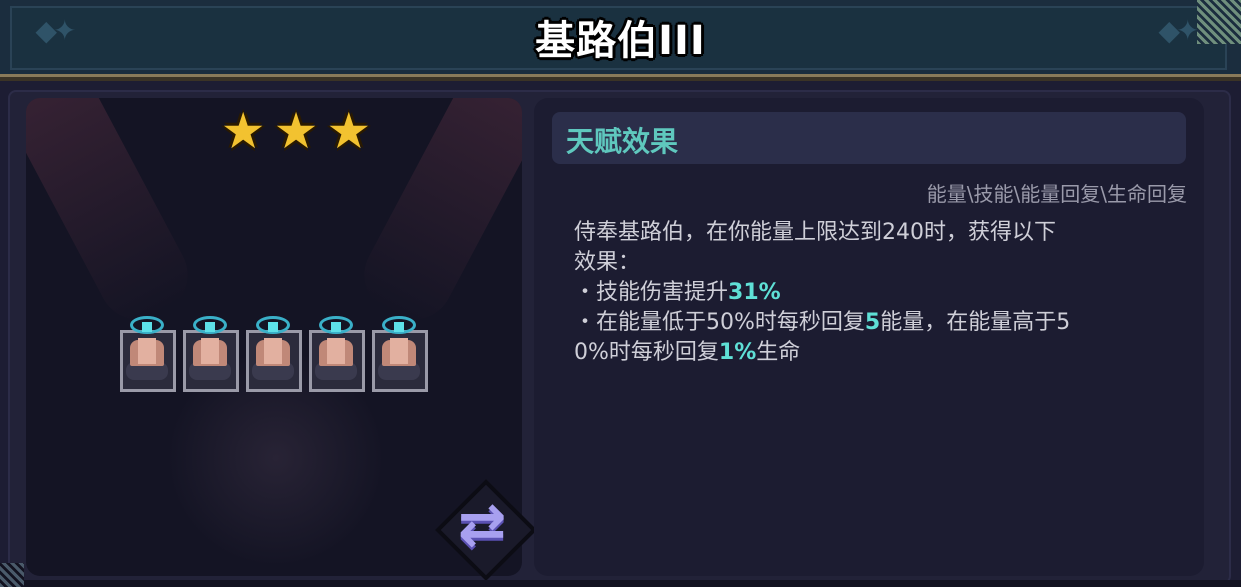  What do you see at coordinates (869, 138) in the screenshot?
I see `talent-header: 天赋效果` at bounding box center [869, 138].